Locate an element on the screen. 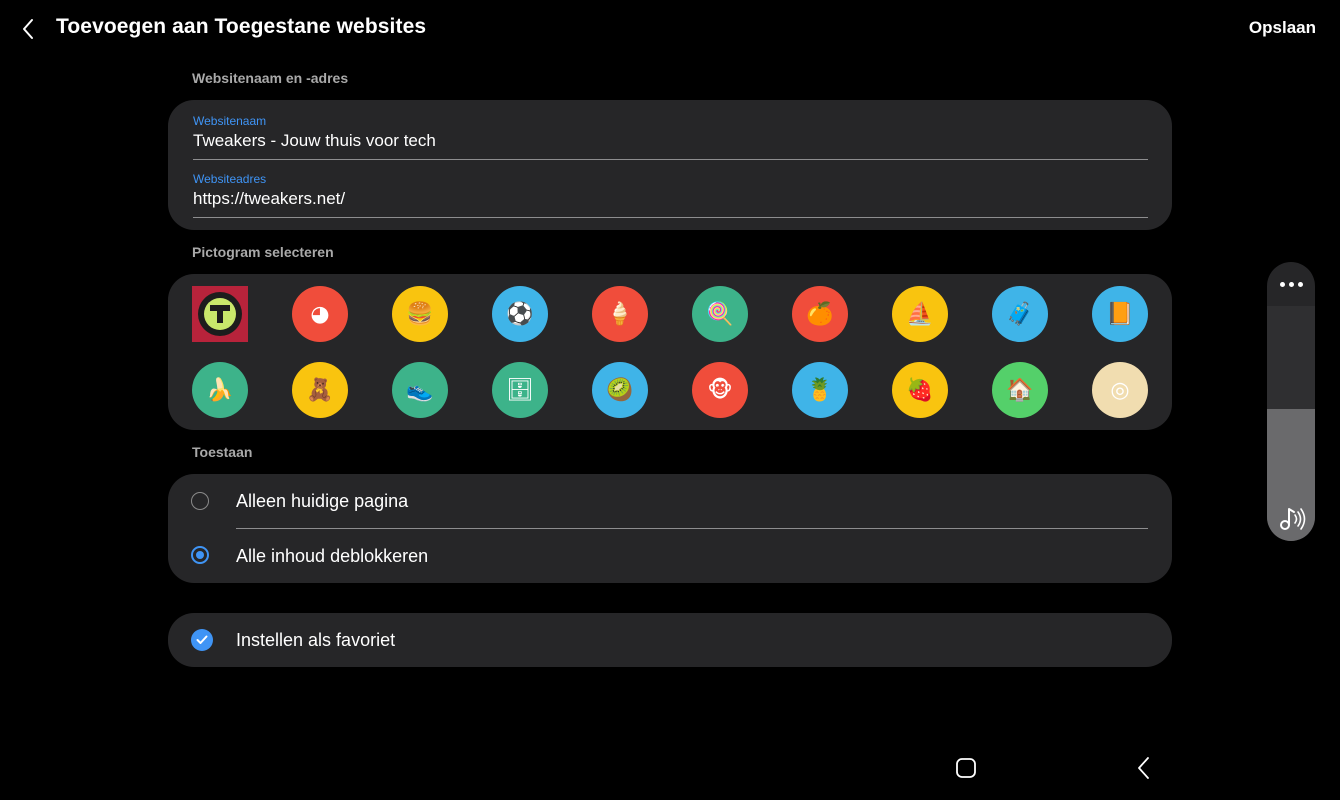  section-label-allow: Toestaan is located at coordinates (222, 452).